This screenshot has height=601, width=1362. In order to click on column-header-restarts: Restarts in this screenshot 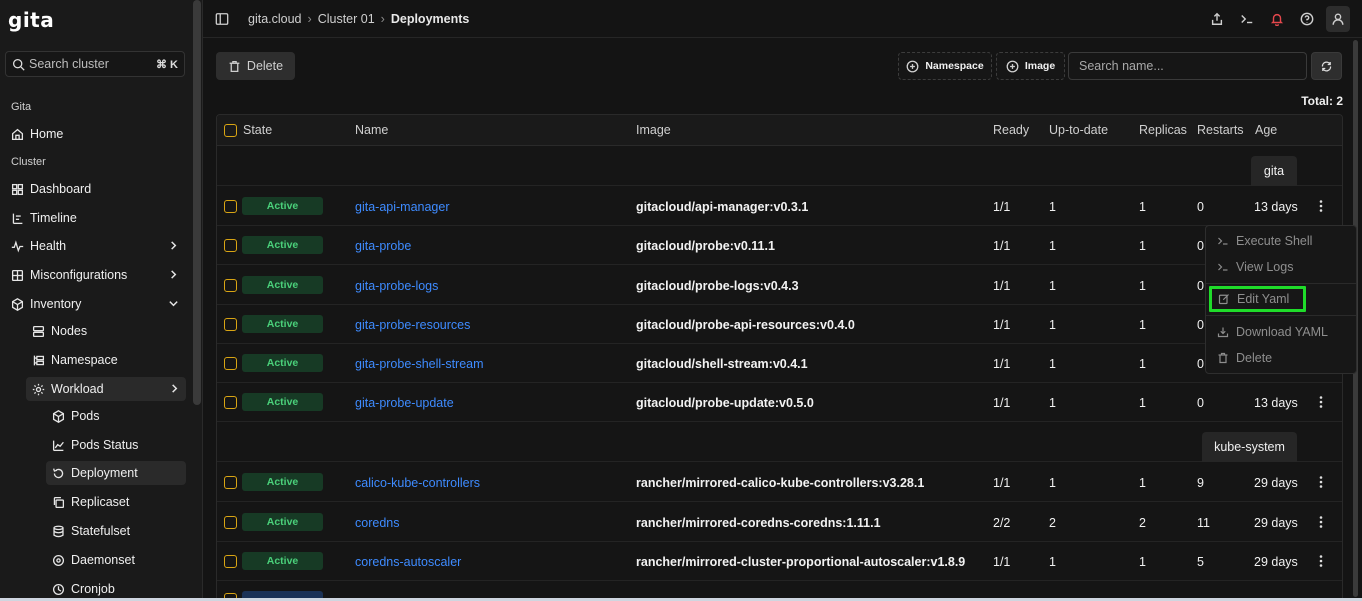, I will do `click(1220, 130)`.